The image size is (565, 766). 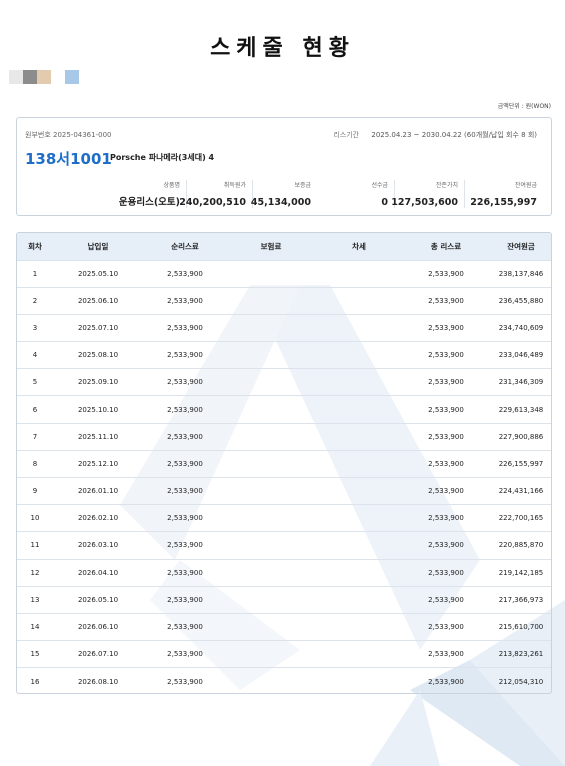 I want to click on table-row: 5 2025.09.10 2,533,900 2,533,900 231,346,309, so click(x=284, y=382).